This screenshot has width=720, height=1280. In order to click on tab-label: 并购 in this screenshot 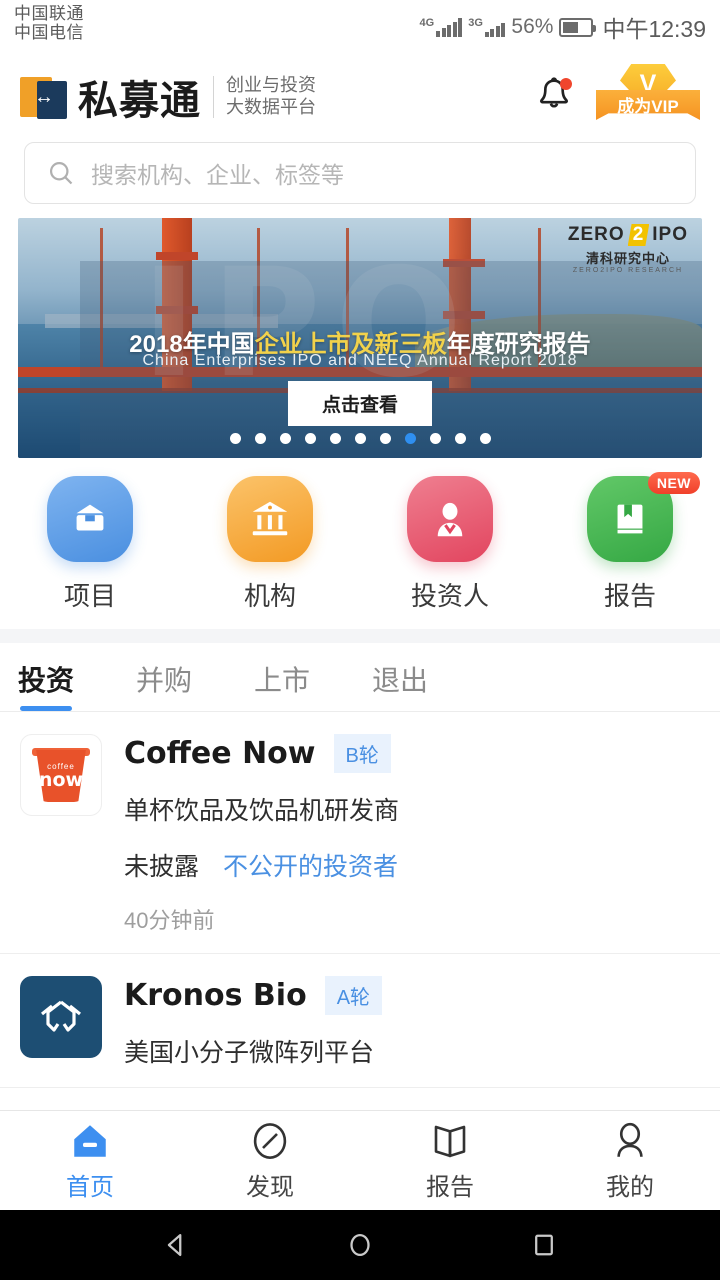, I will do `click(164, 680)`.